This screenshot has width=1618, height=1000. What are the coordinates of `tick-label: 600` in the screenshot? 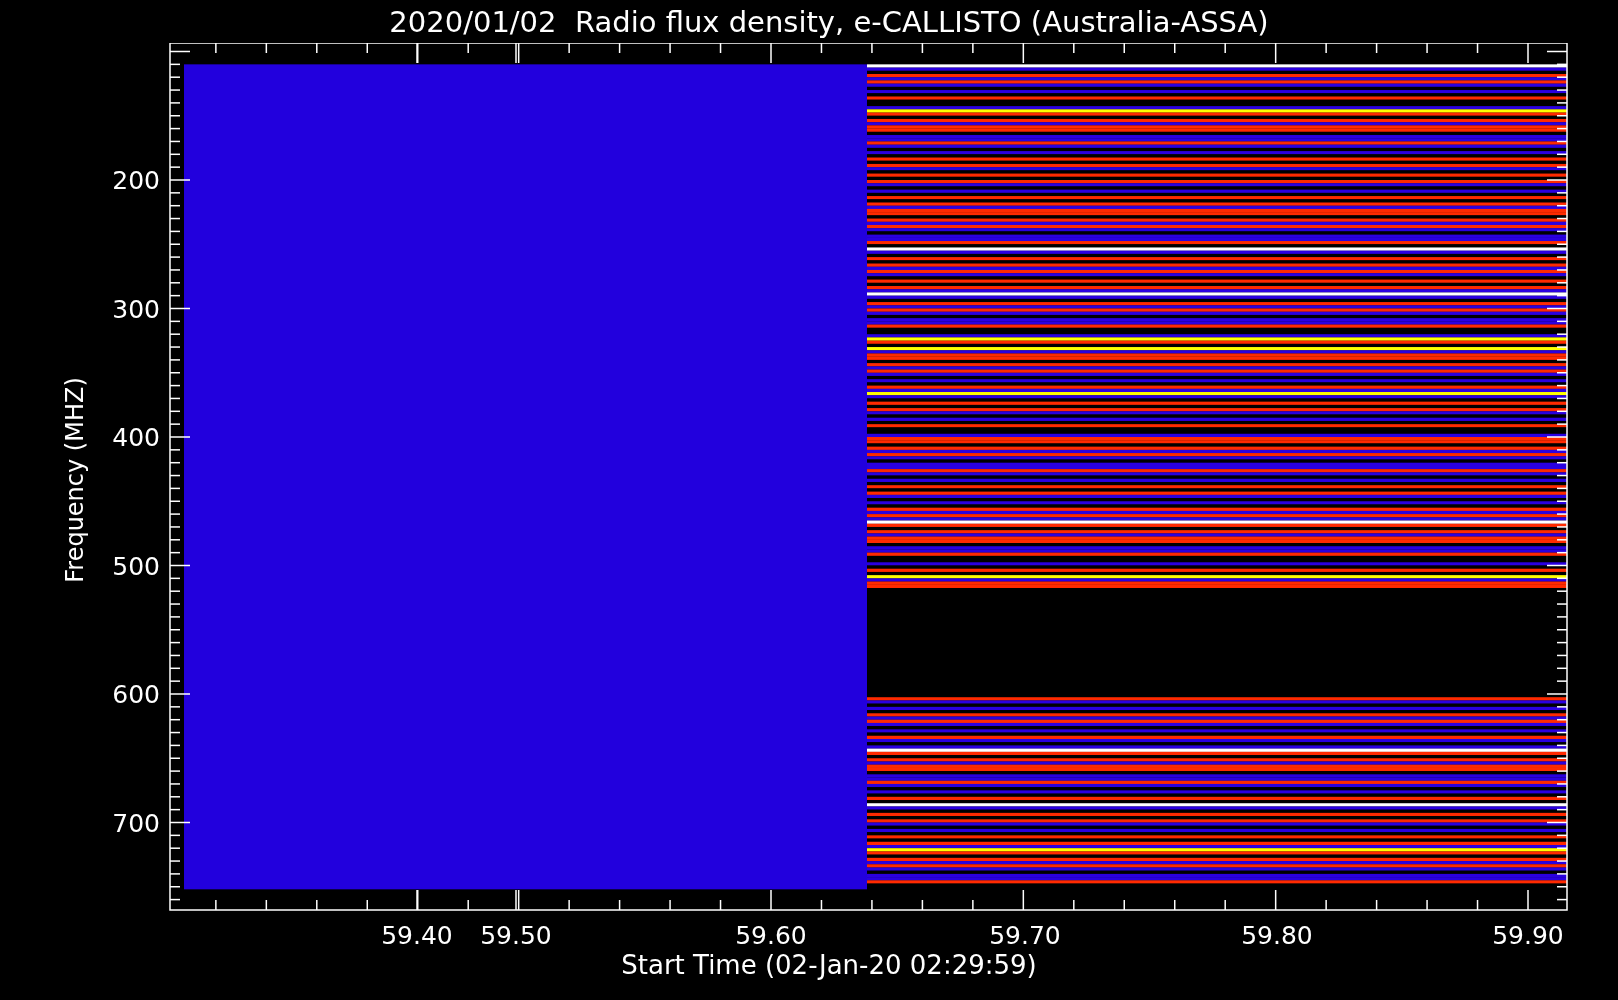 It's located at (136, 694).